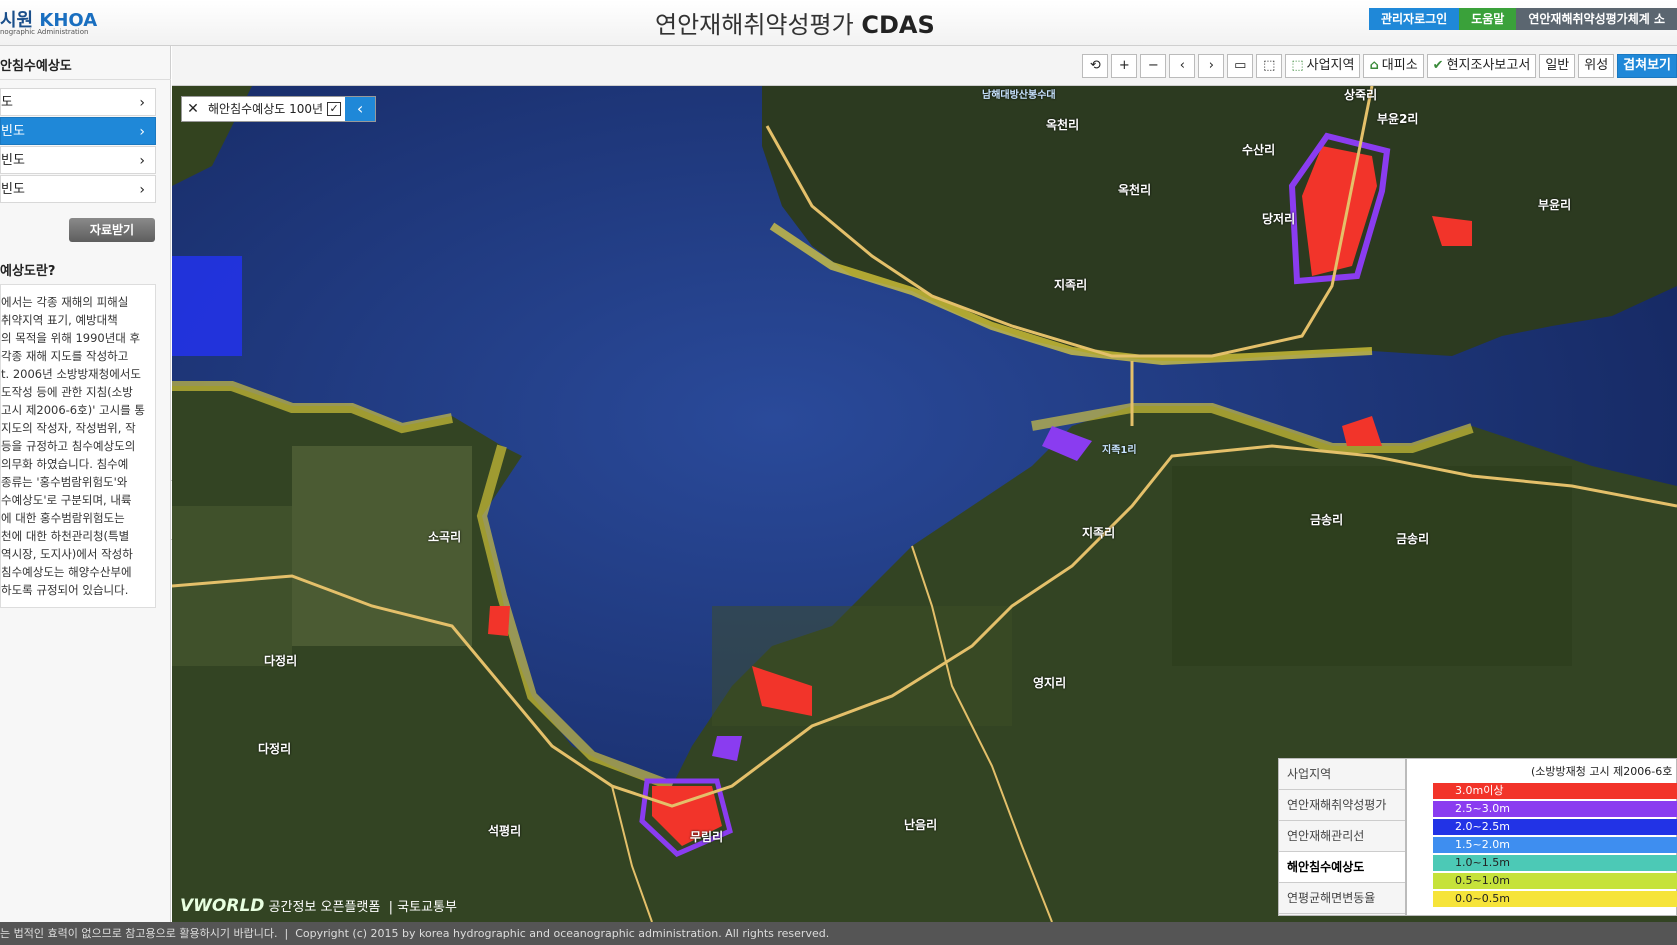 This screenshot has width=1677, height=945. What do you see at coordinates (1414, 19) in the screenshot?
I see `admin-login-link: 관리자로그인` at bounding box center [1414, 19].